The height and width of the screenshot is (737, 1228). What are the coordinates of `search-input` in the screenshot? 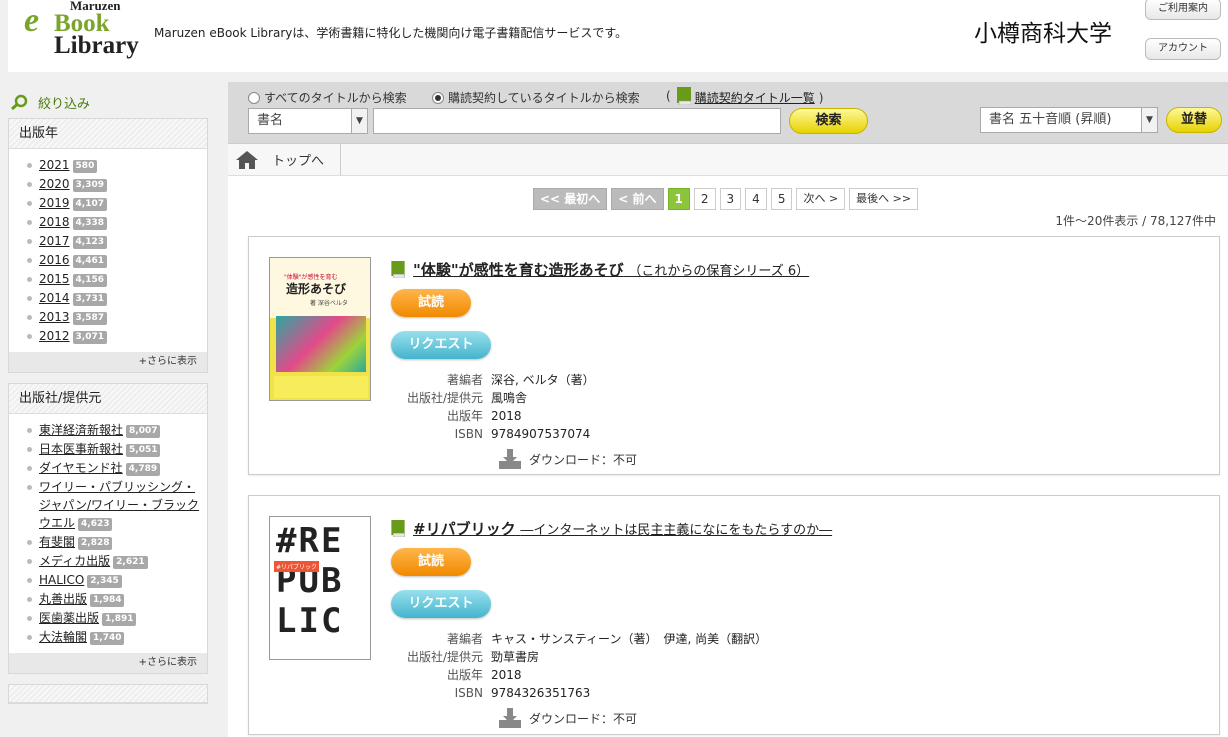 It's located at (577, 121).